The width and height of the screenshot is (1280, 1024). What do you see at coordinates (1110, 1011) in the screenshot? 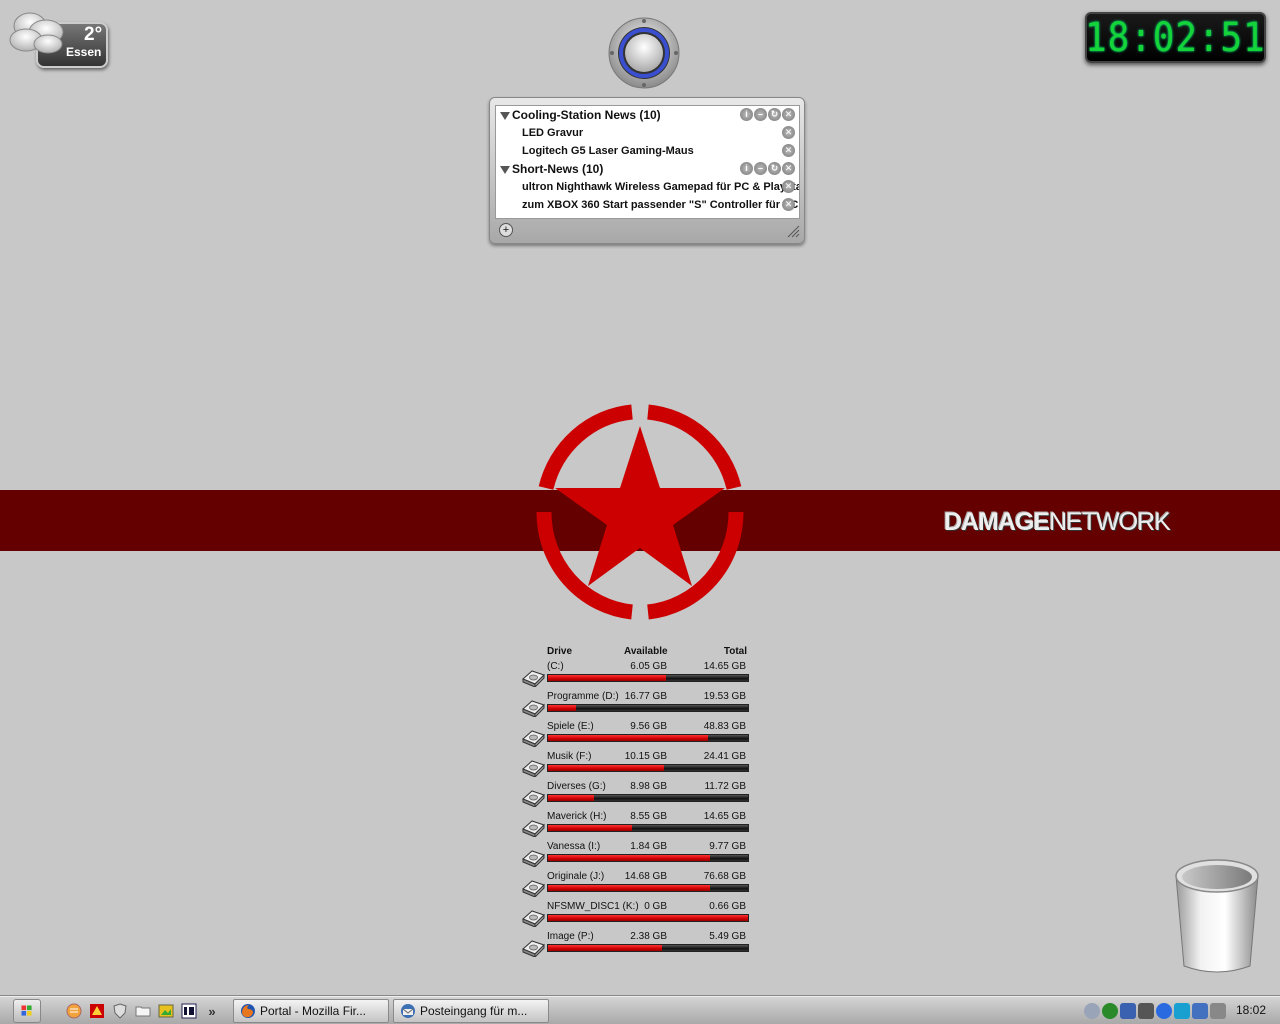
I see `network-eye-icon` at bounding box center [1110, 1011].